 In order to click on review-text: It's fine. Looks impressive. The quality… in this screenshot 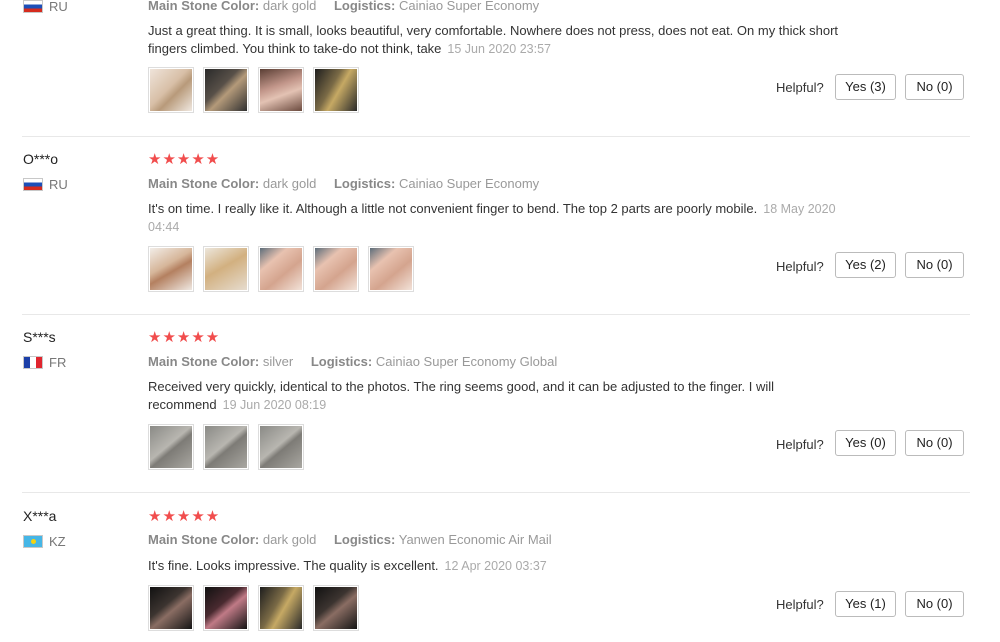, I will do `click(347, 565)`.